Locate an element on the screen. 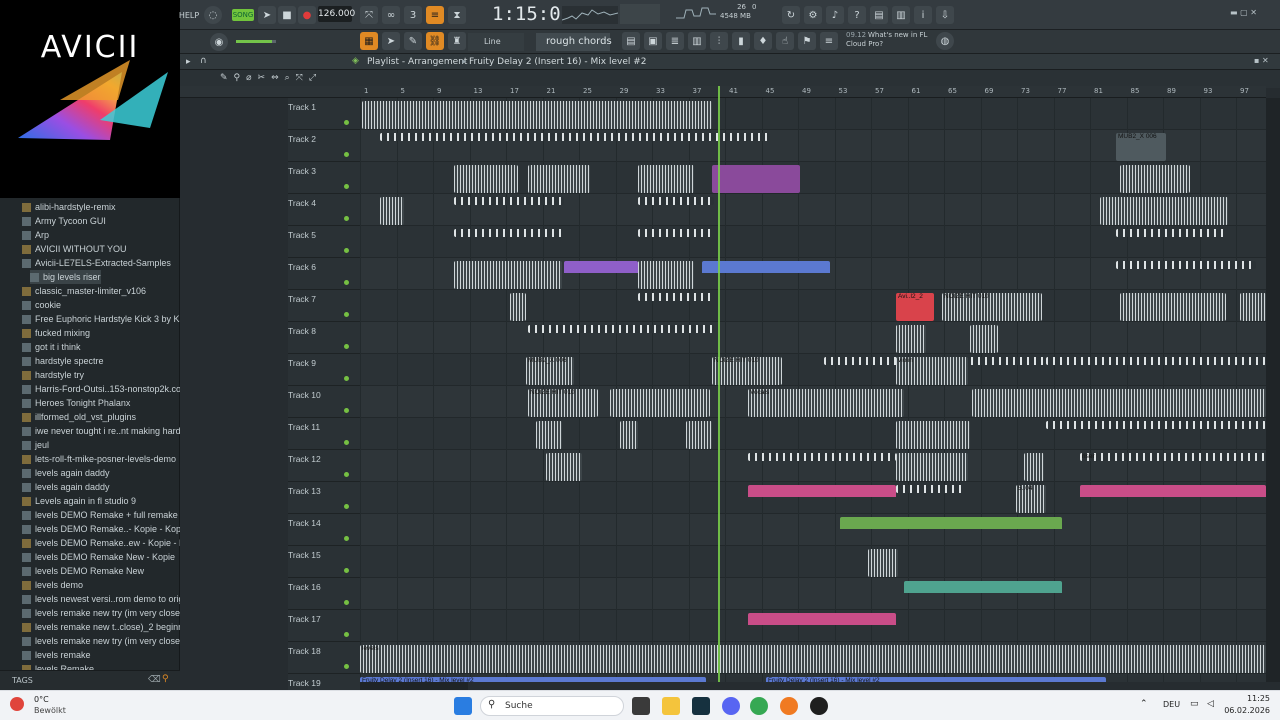 The height and width of the screenshot is (720, 1280). track-header: Track 11 is located at coordinates (324, 434).